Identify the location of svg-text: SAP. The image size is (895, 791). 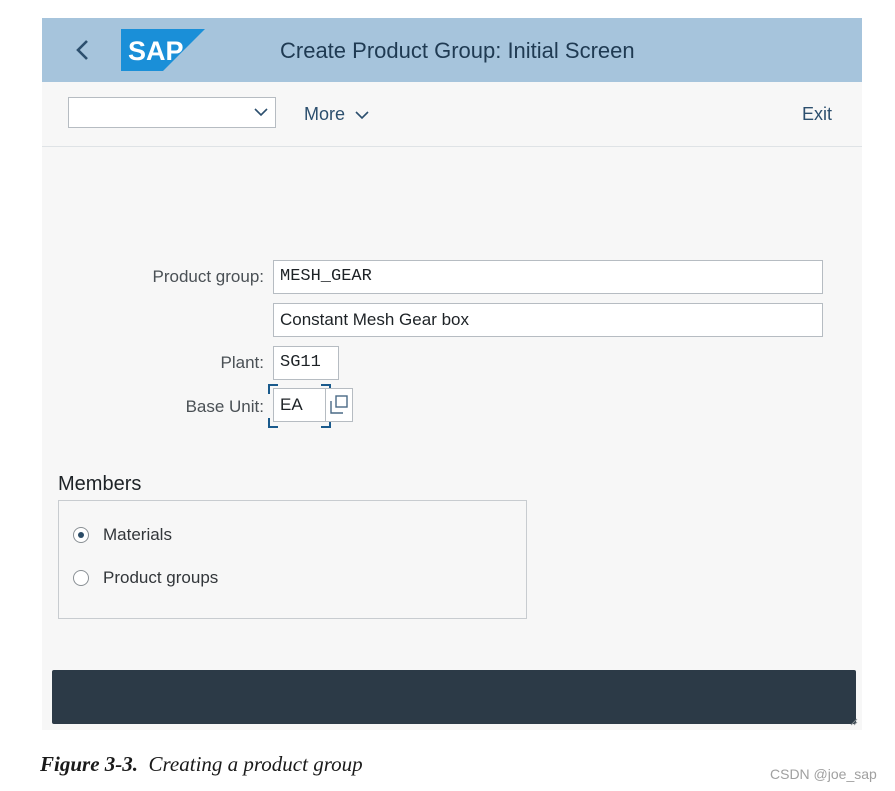
(156, 51).